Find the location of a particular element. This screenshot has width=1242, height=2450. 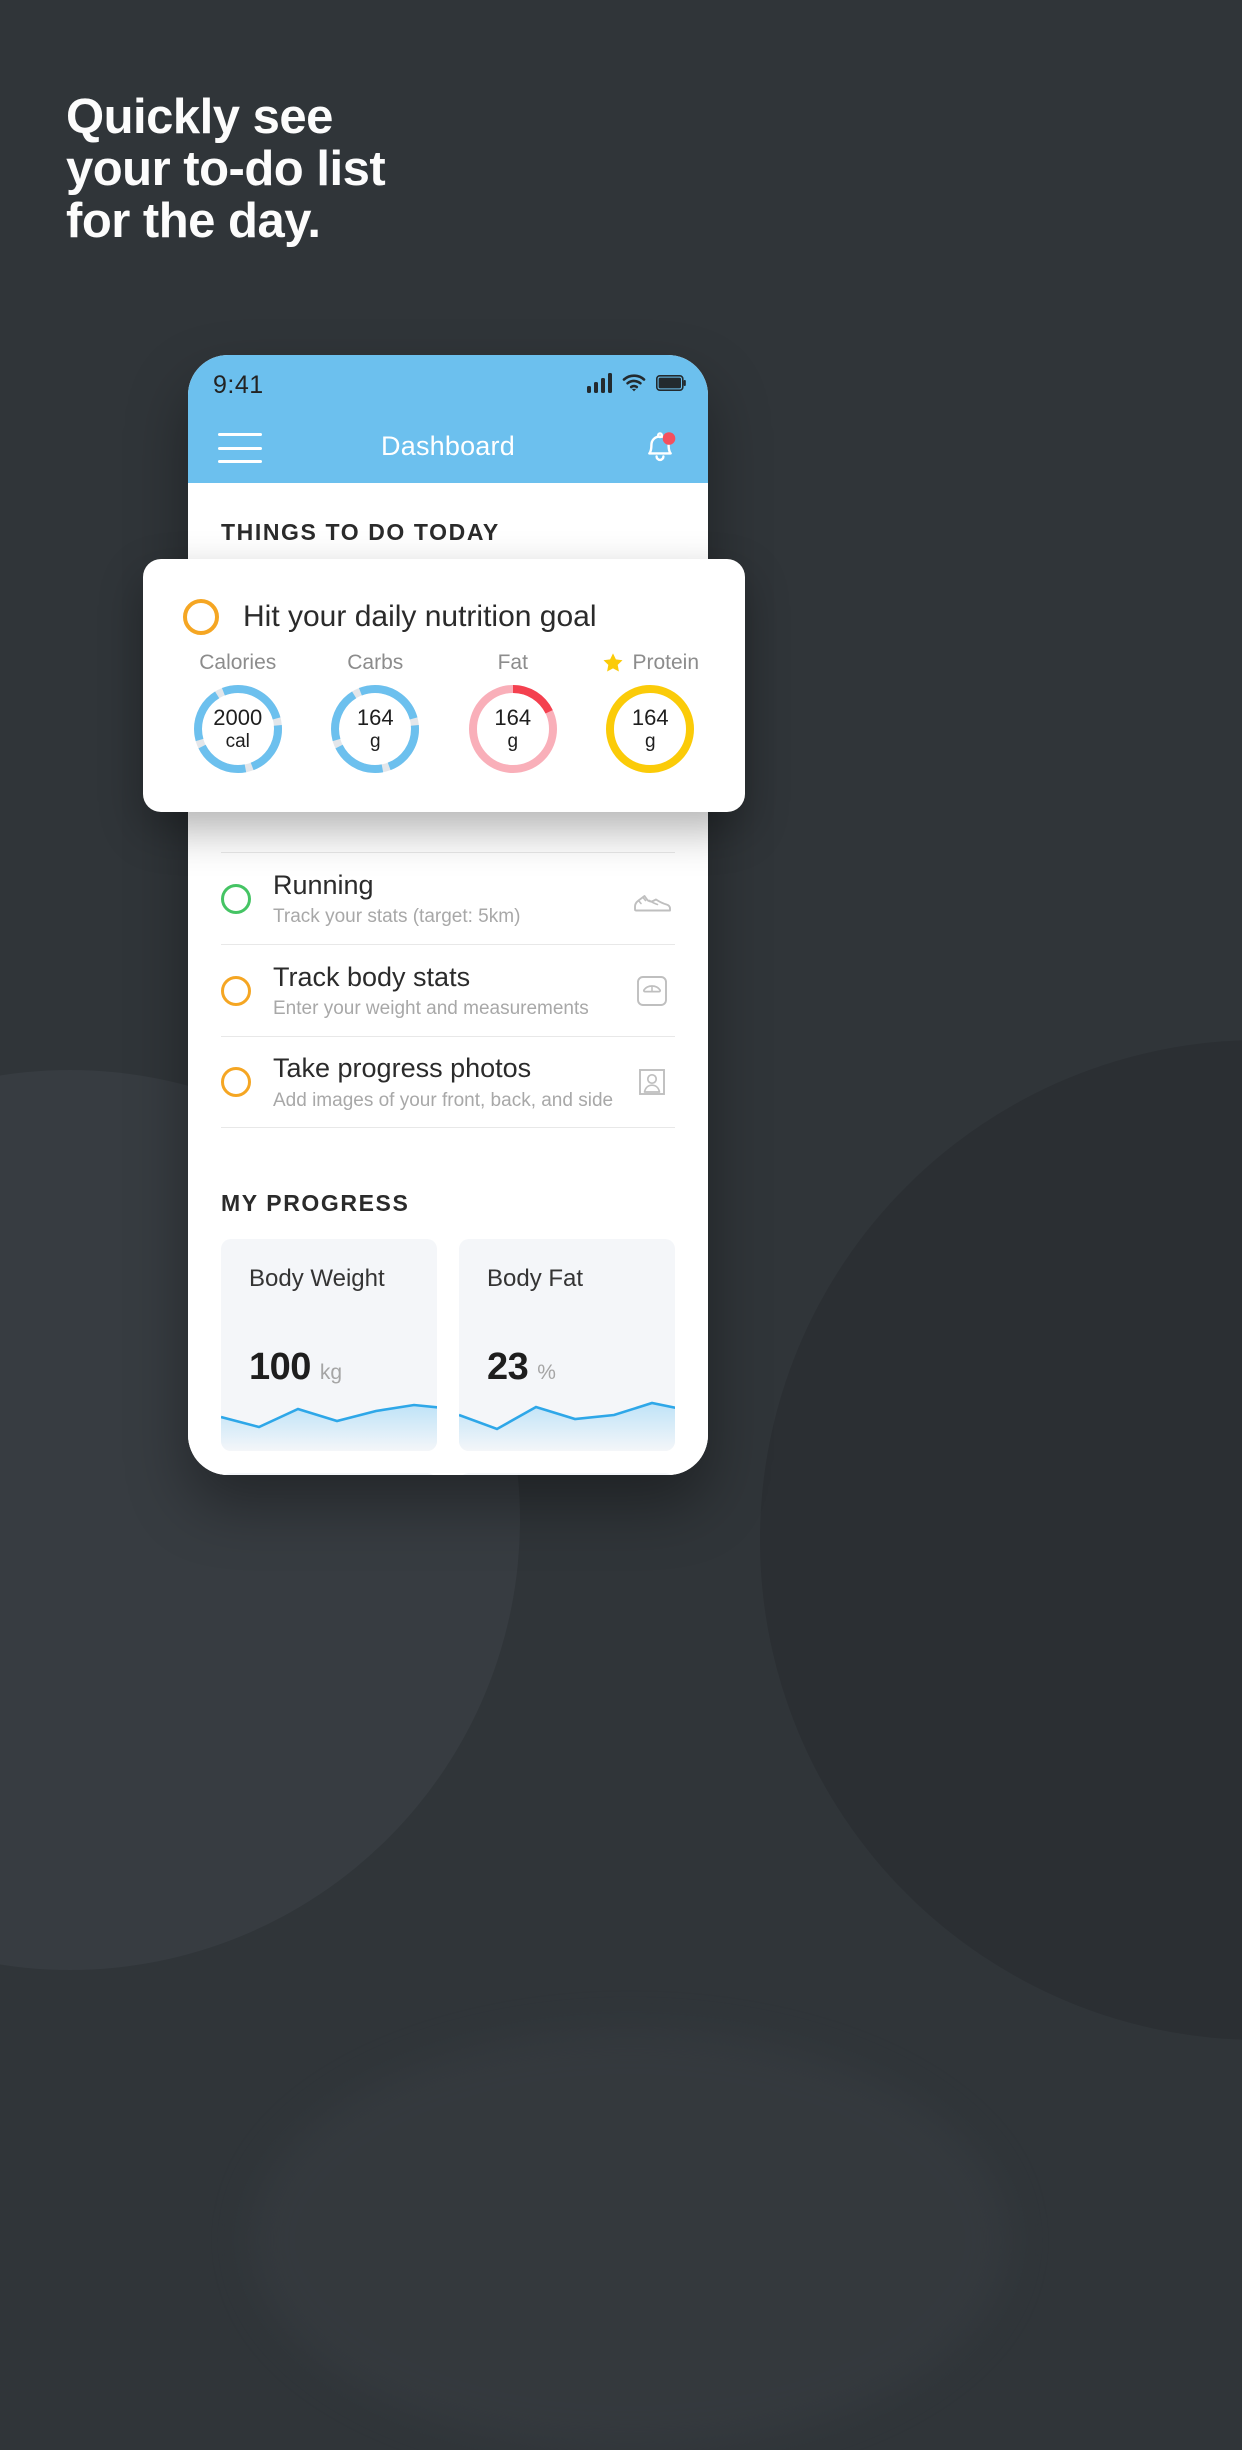

macro-protein: Protein 164 g is located at coordinates (651, 714).